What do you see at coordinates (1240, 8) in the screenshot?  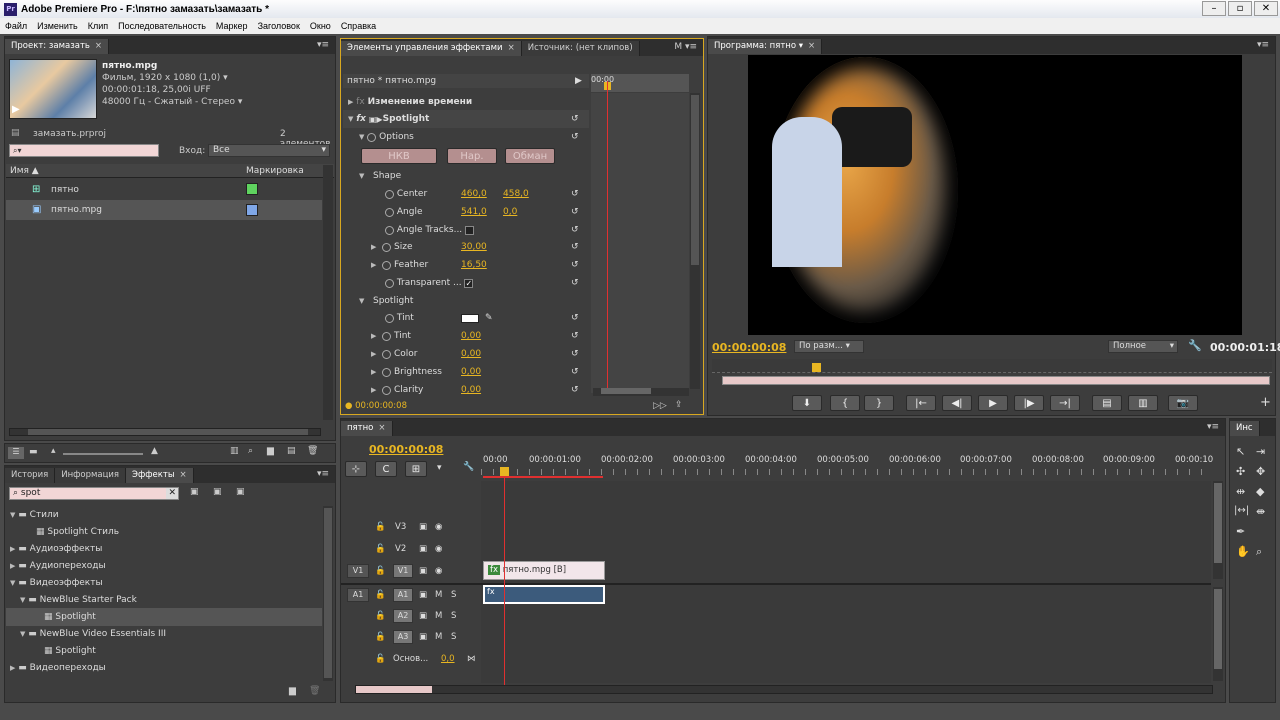 I see `maximize-button: ▫` at bounding box center [1240, 8].